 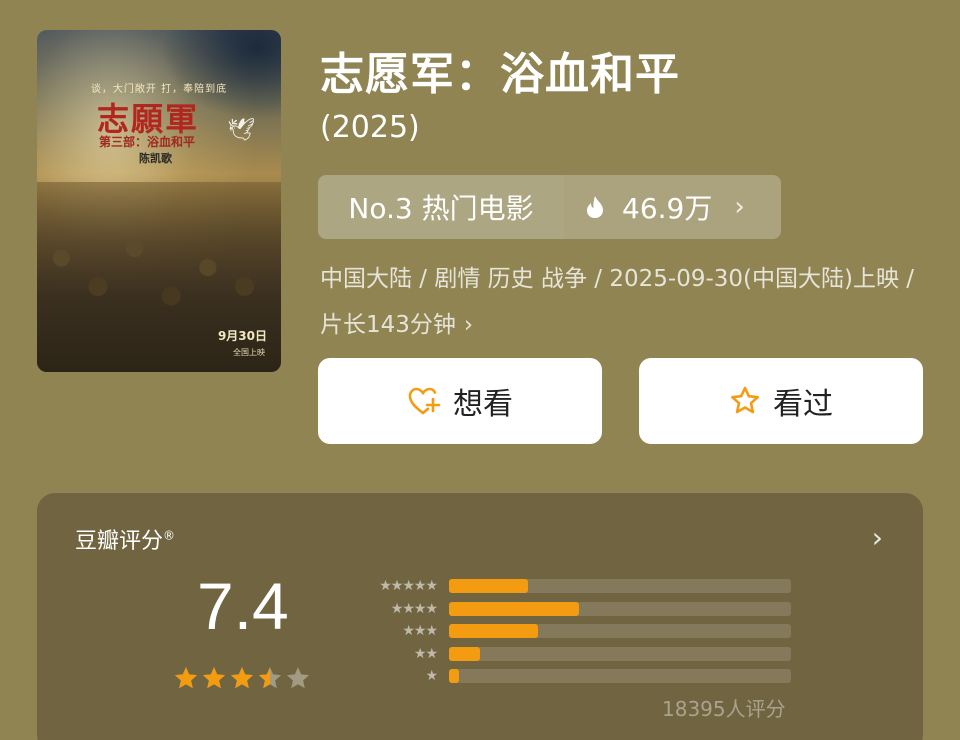 What do you see at coordinates (414, 608) in the screenshot?
I see `bar-stars-icon: ★★★★` at bounding box center [414, 608].